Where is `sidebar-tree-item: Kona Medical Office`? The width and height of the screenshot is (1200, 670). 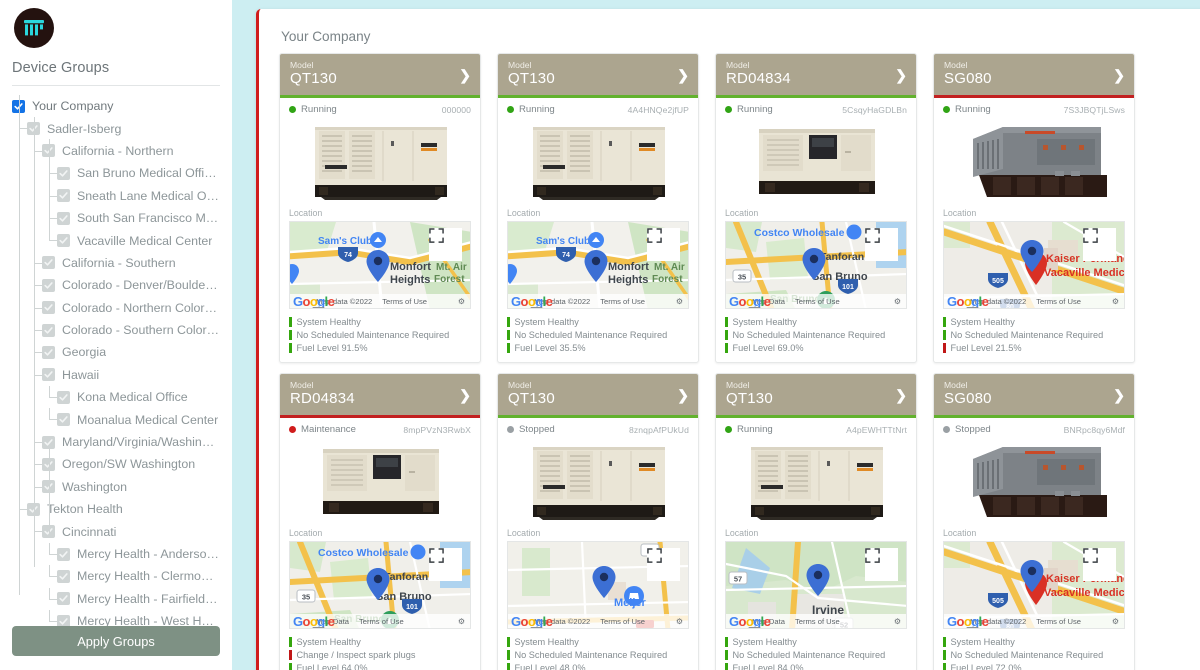 sidebar-tree-item: Kona Medical Office is located at coordinates (116, 397).